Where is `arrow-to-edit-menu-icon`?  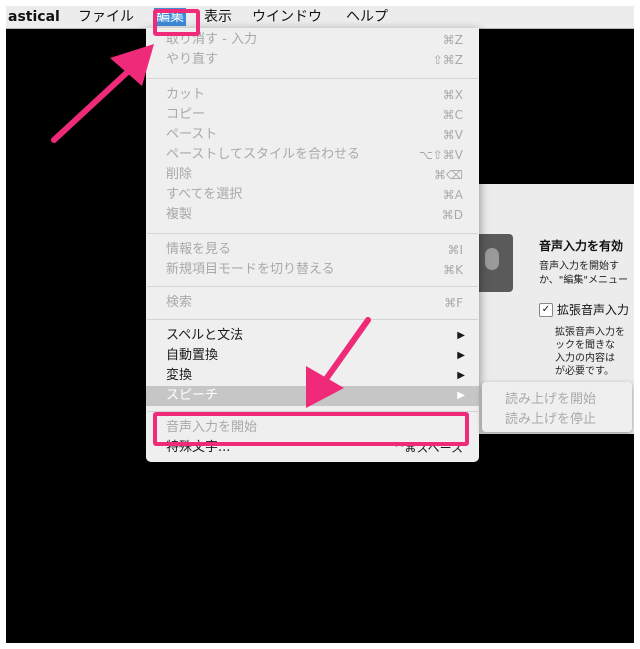
arrow-to-edit-menu-icon is located at coordinates (102, 93).